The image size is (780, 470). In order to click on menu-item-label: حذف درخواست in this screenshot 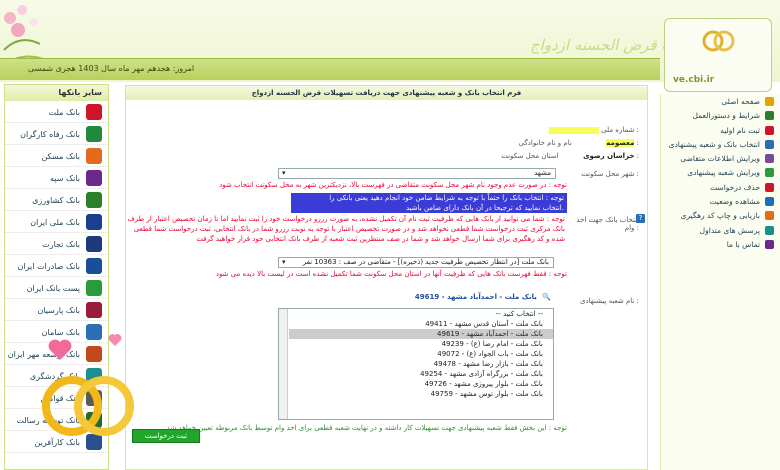, I will do `click(735, 187)`.